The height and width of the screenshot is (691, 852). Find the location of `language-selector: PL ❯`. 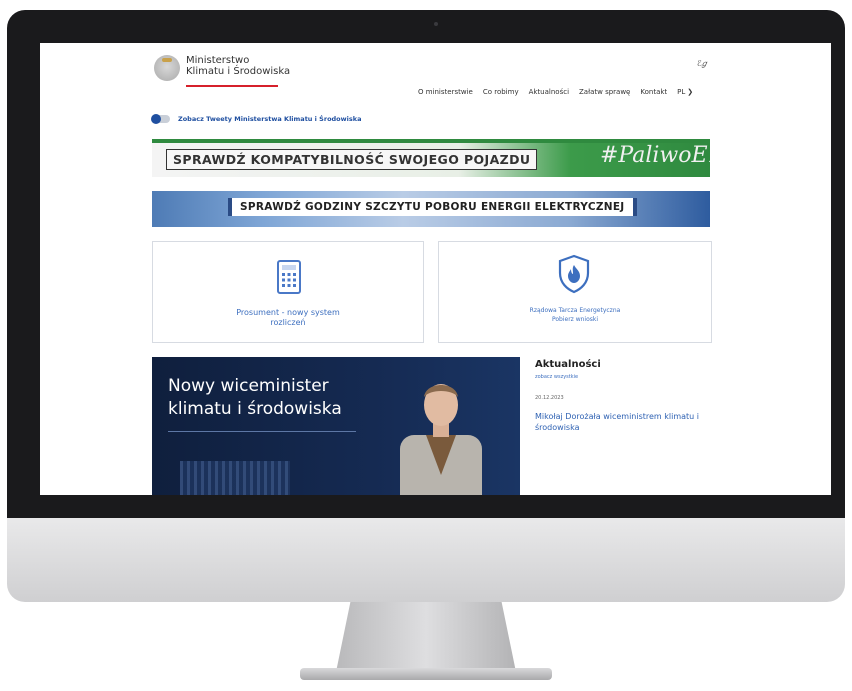

language-selector: PL ❯ is located at coordinates (685, 92).